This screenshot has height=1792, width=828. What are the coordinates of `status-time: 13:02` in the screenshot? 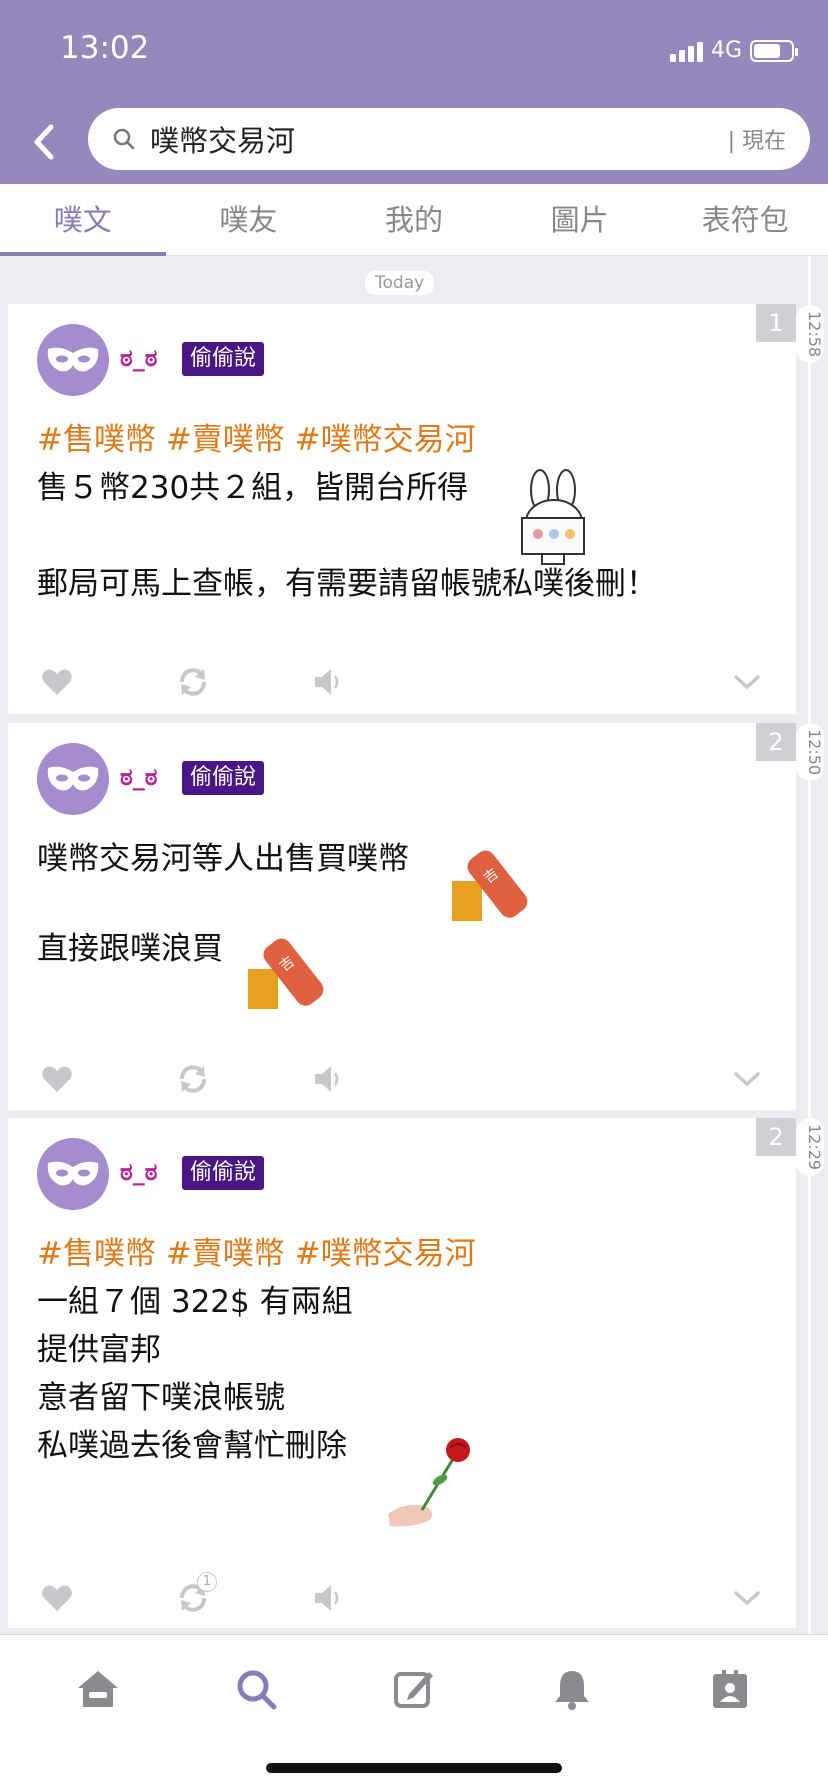 It's located at (105, 48).